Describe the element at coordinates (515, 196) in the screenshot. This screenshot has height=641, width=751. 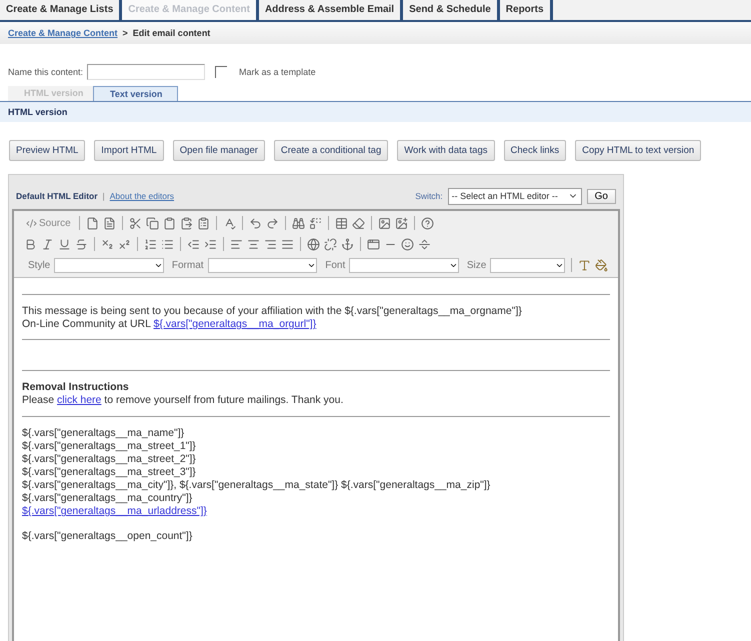
I see `editor-select: -- Select an HTML editor --` at that location.